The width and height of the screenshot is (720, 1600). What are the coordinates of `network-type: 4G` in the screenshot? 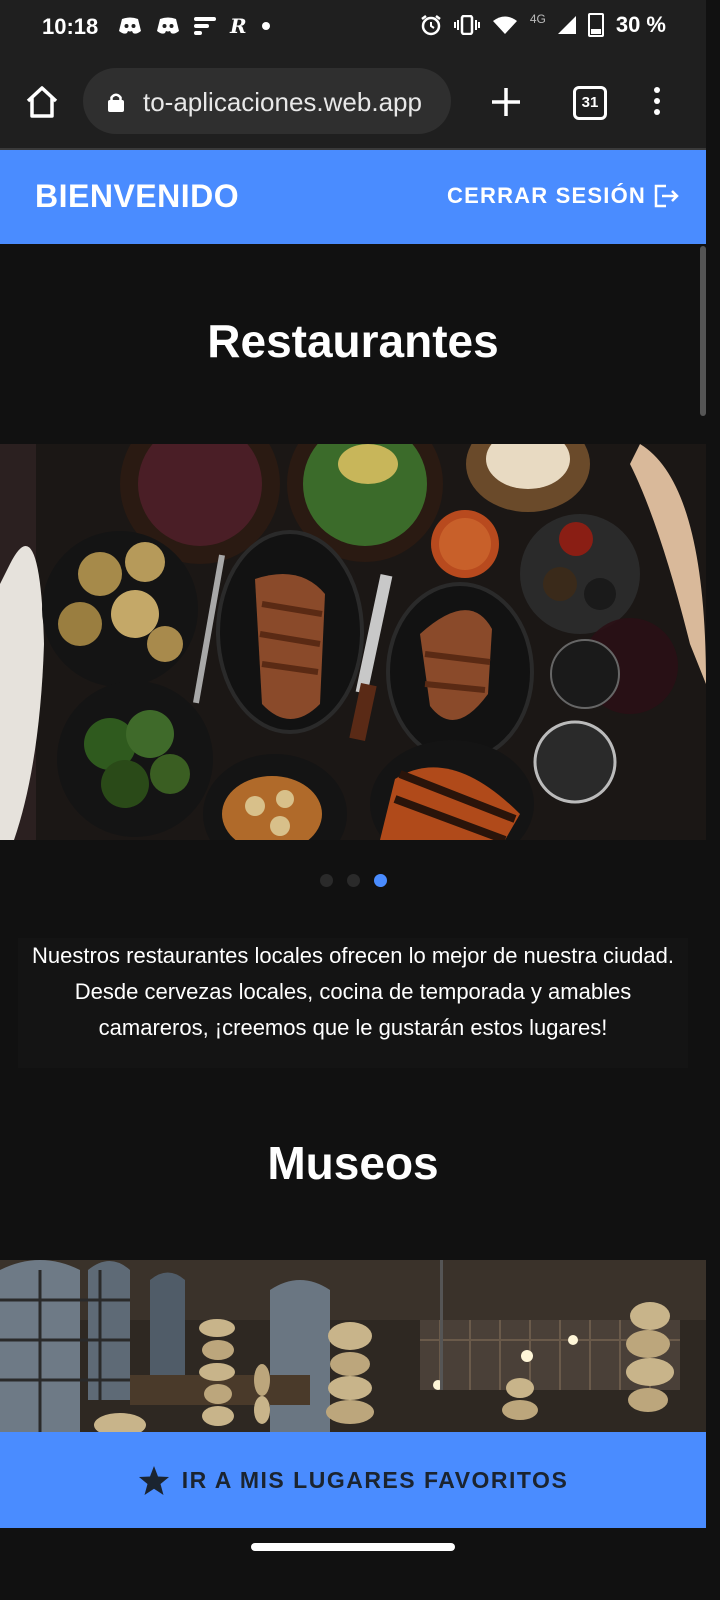 It's located at (537, 19).